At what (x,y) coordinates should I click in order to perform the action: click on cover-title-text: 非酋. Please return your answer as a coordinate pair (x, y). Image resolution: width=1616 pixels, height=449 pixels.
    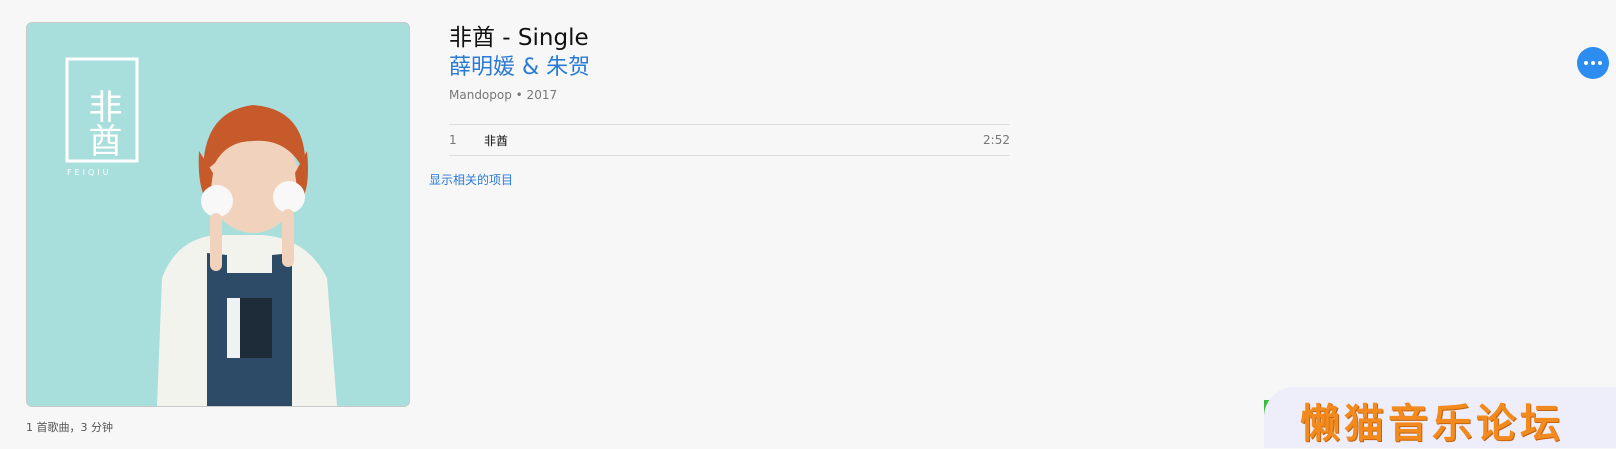
    Looking at the image, I should click on (102, 123).